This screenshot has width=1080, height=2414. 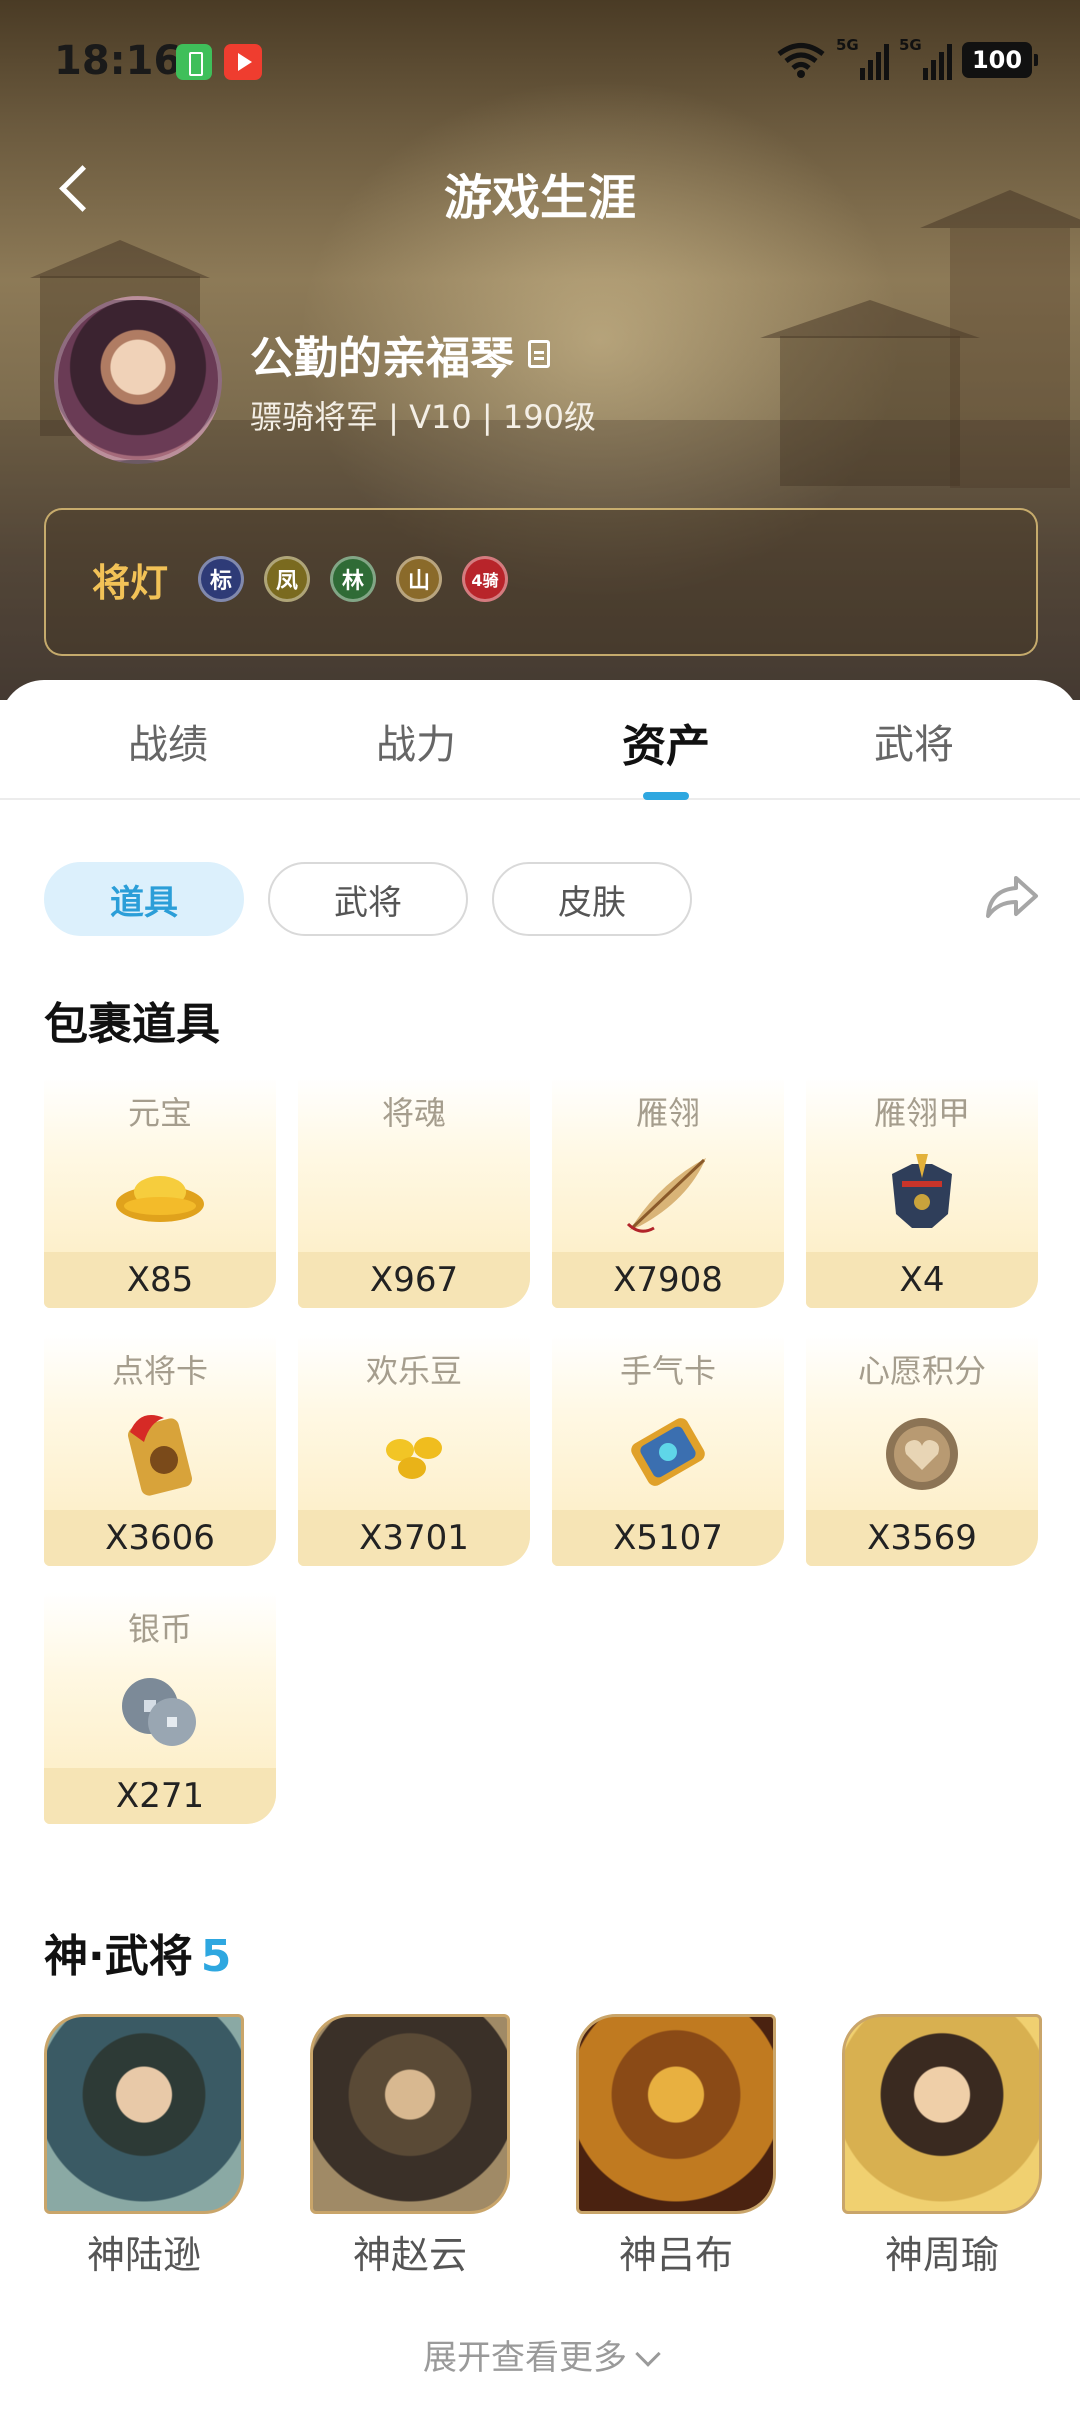 What do you see at coordinates (862, 58) in the screenshot?
I see `signal-icon-1: 5G` at bounding box center [862, 58].